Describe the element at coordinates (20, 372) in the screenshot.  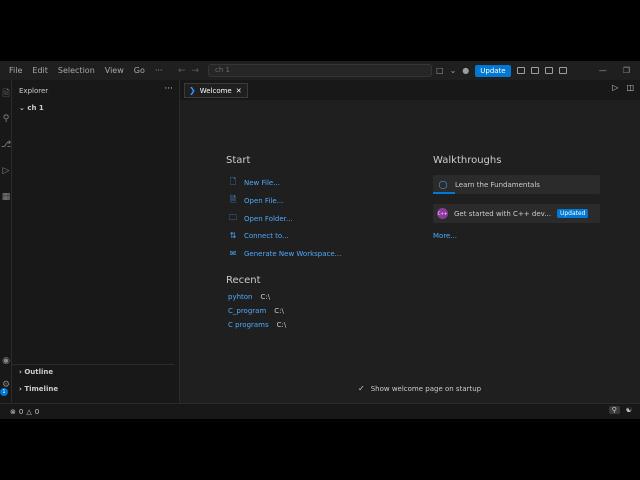
I see `chevron-right-icon: ›` at that location.